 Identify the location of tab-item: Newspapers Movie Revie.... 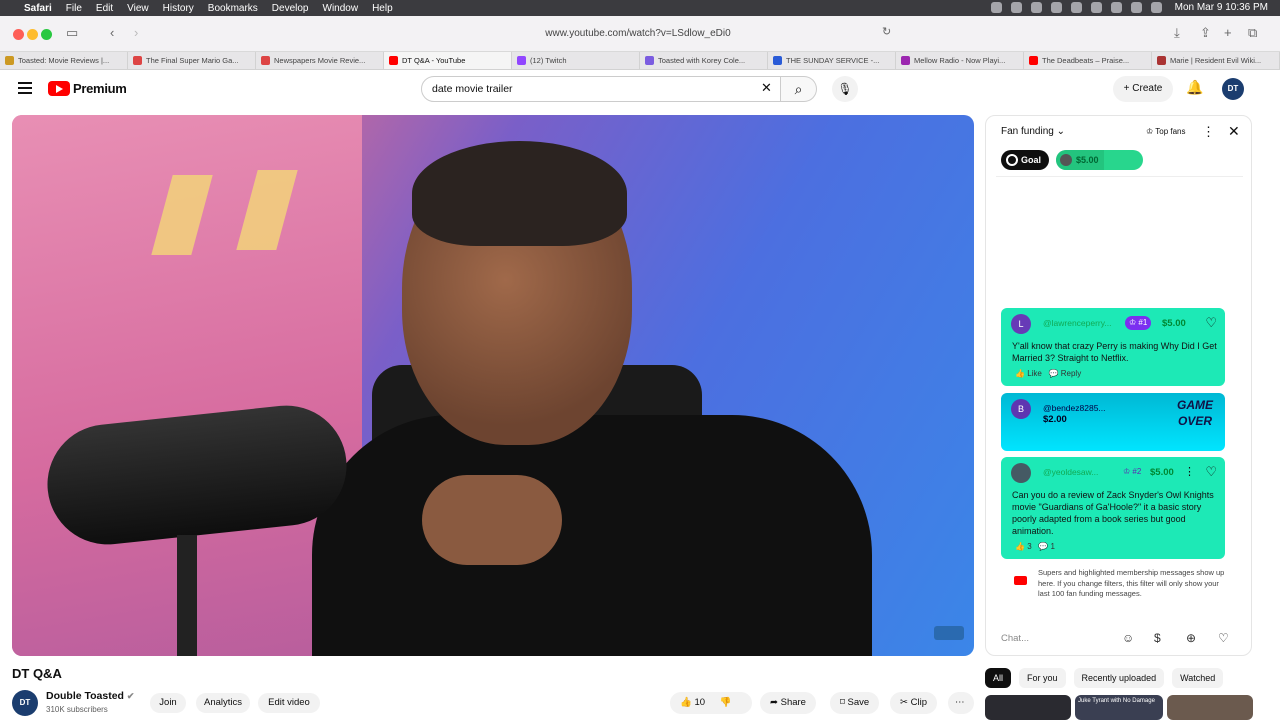
(320, 60).